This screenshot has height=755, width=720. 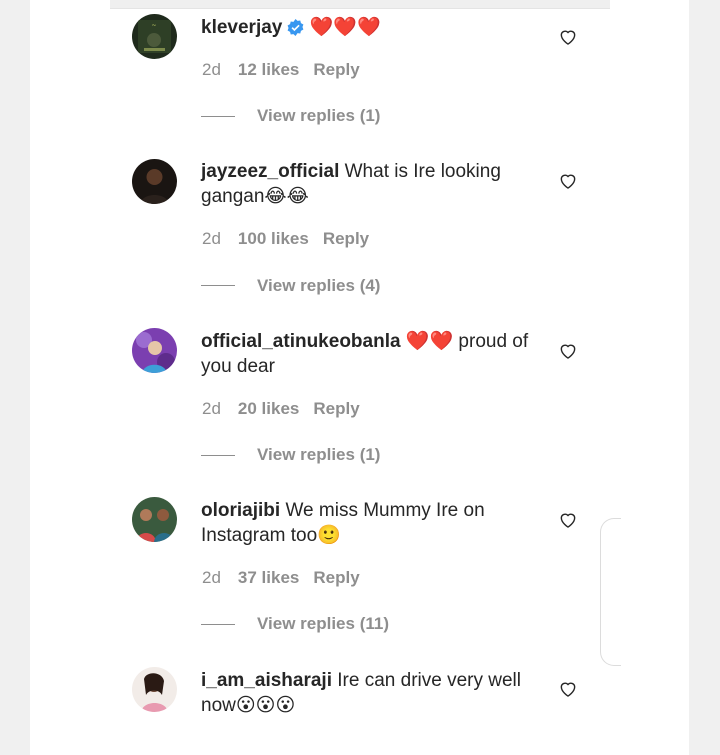 I want to click on top-divider, so click(x=360, y=4).